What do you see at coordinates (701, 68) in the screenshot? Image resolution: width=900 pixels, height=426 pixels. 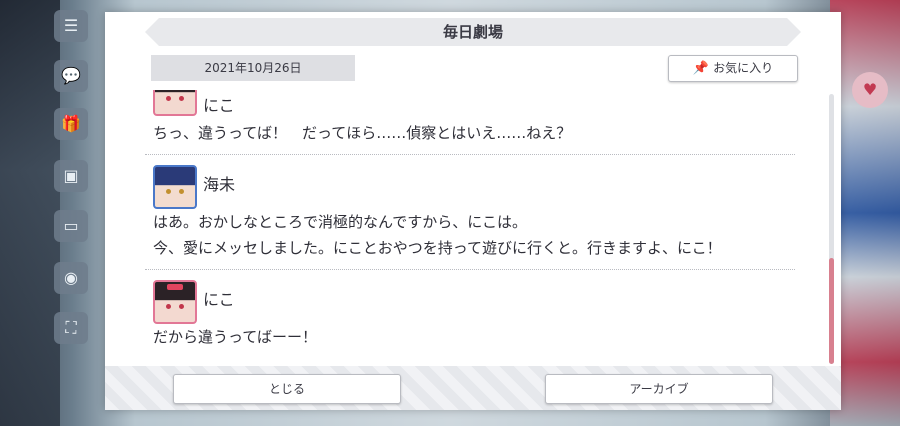 I see `pin-icon: 📌` at bounding box center [701, 68].